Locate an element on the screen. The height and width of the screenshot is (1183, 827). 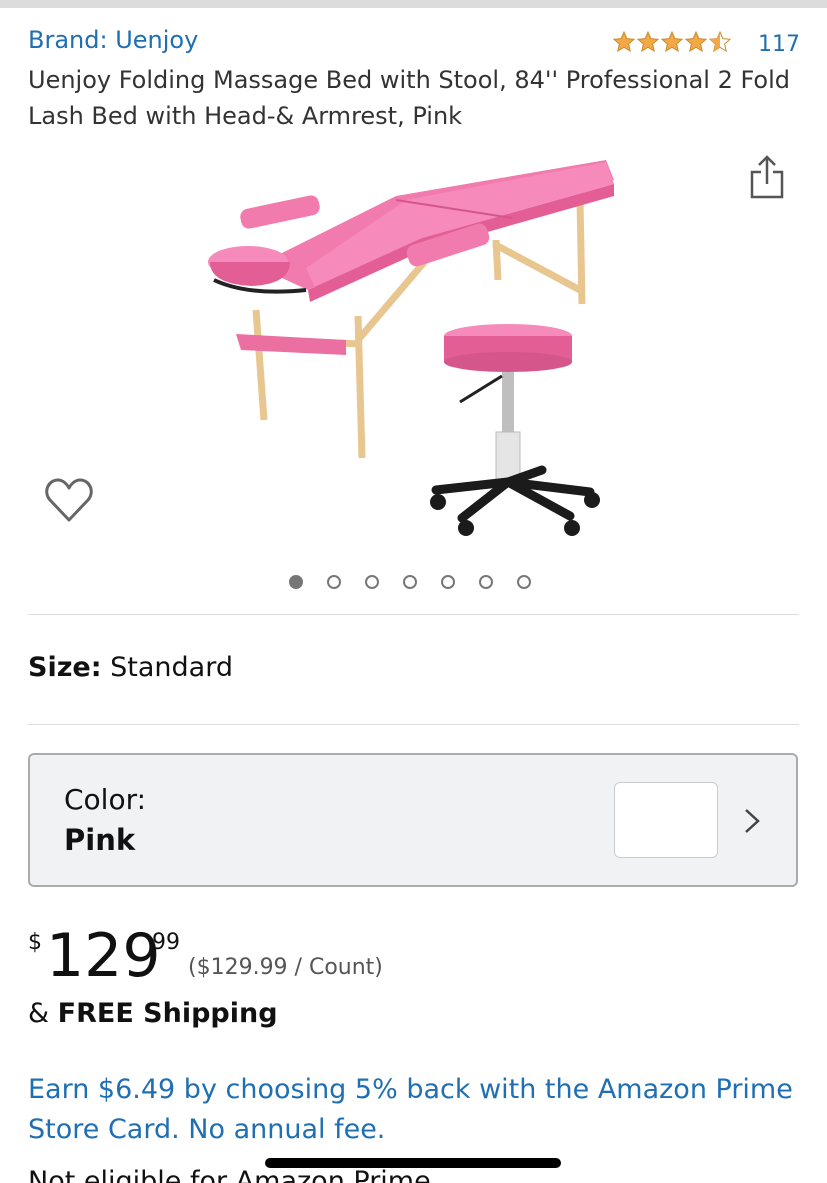
price-currency: $ is located at coordinates (35, 942).